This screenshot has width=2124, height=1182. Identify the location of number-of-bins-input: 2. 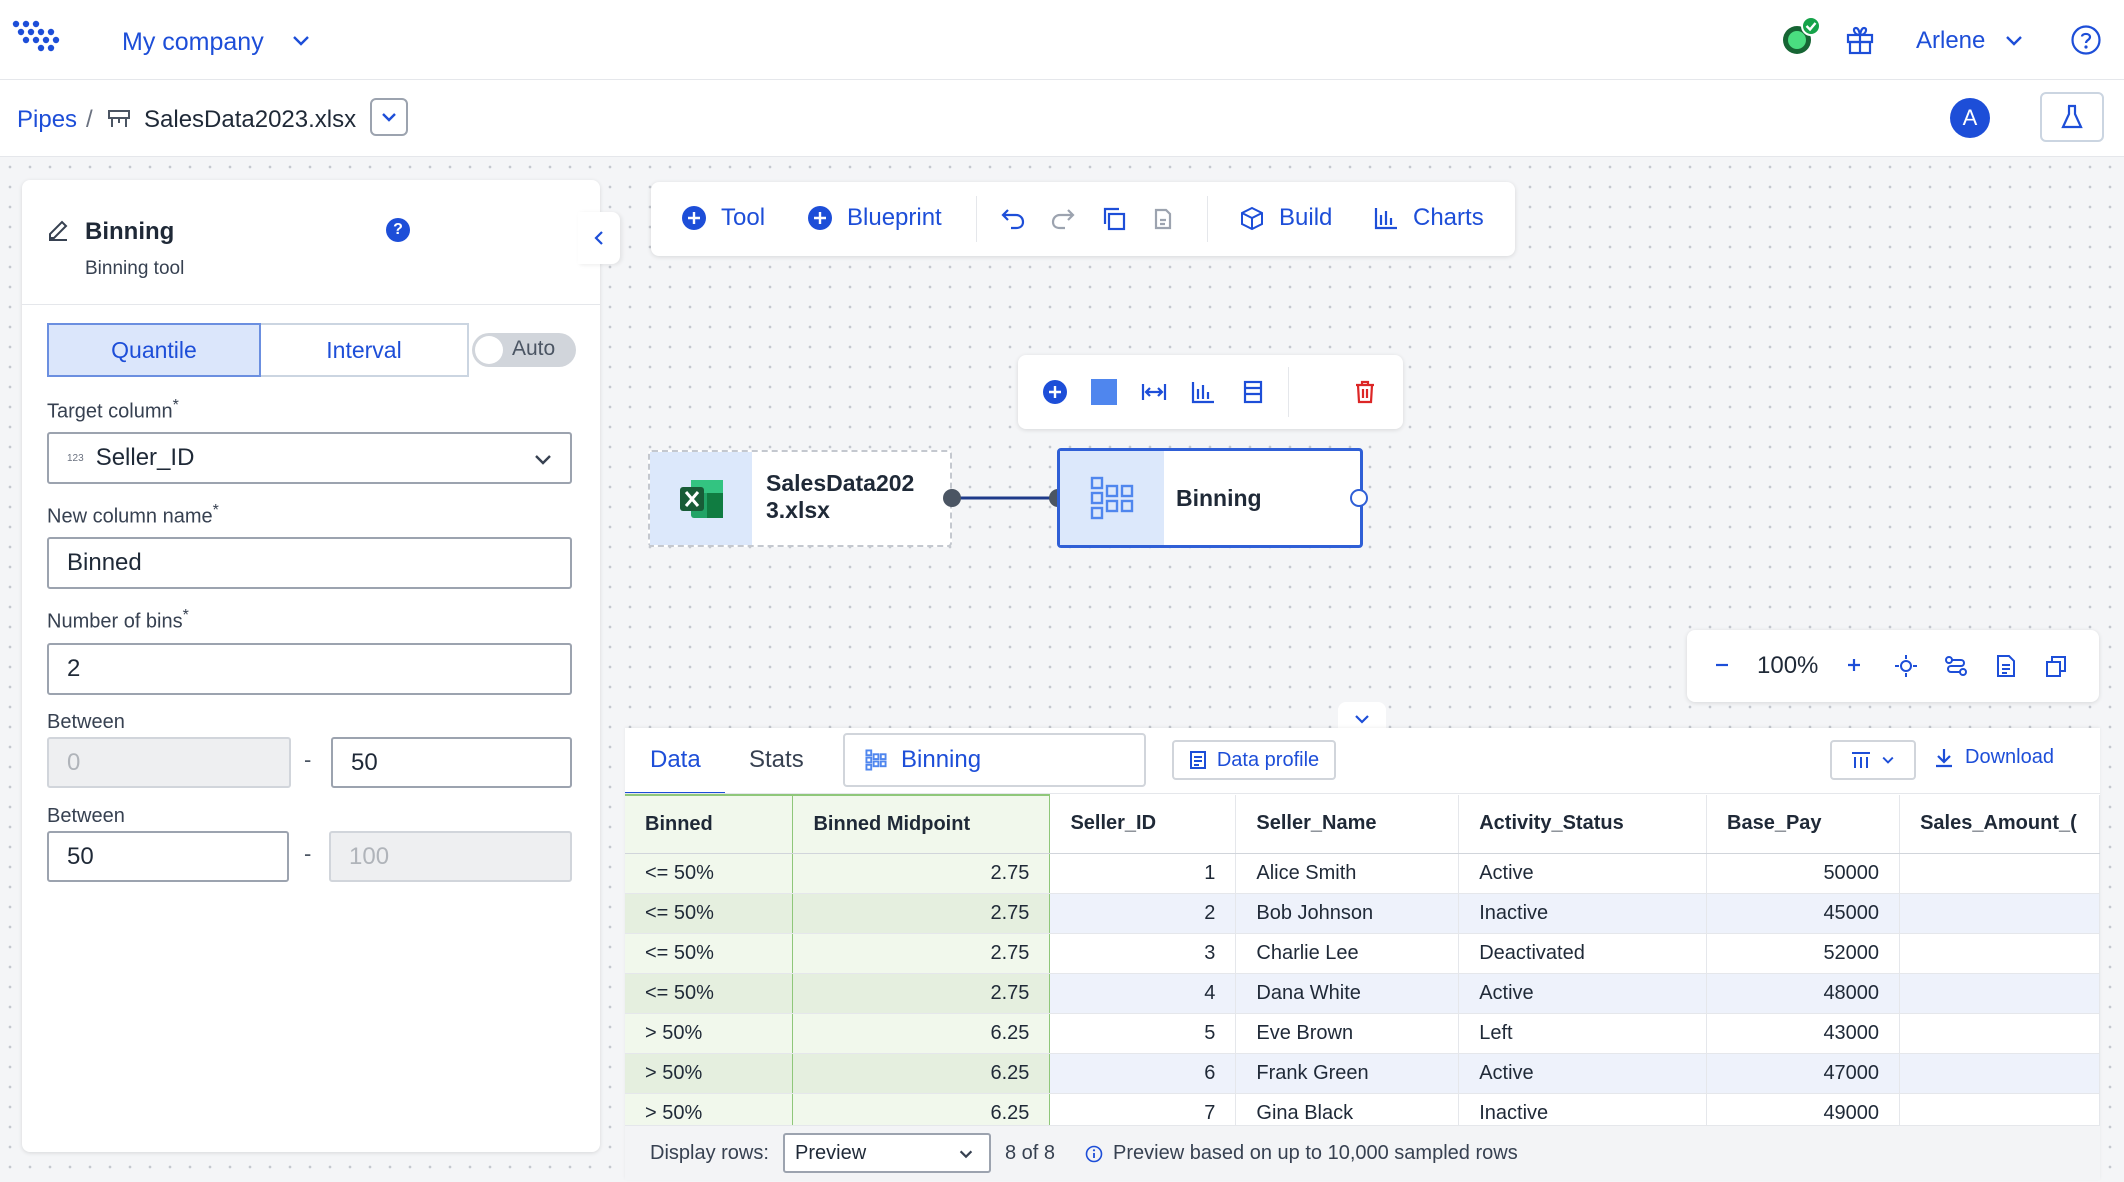
(309, 669).